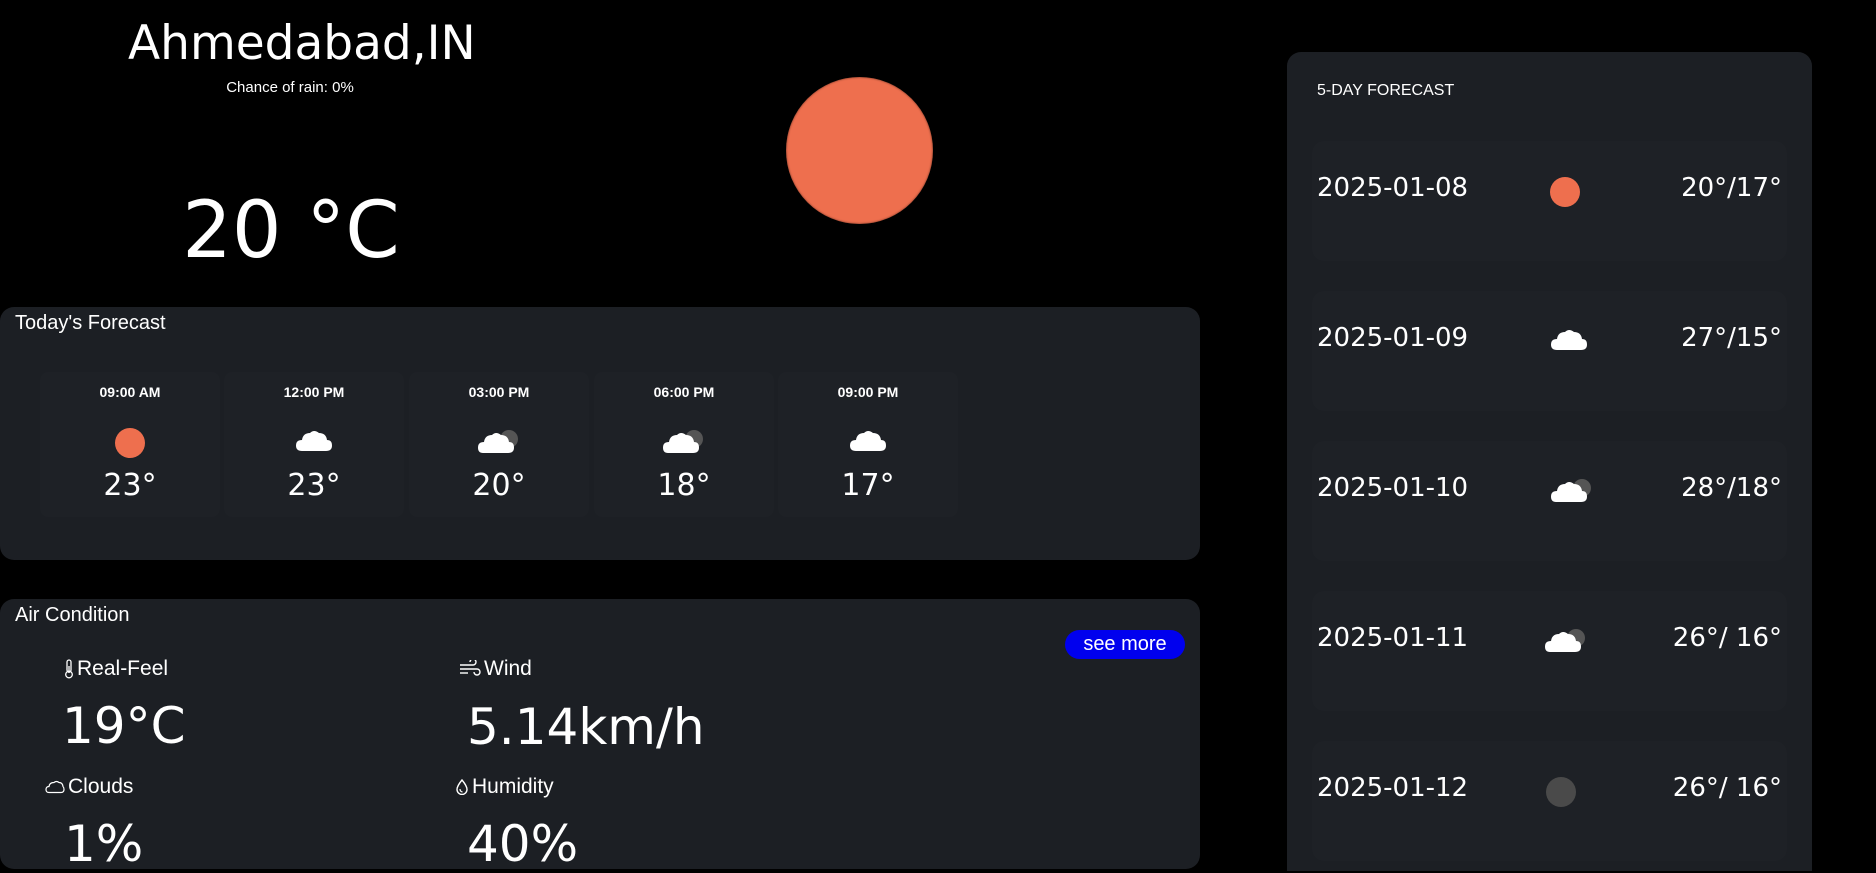 This screenshot has height=873, width=1876. Describe the element at coordinates (1386, 90) in the screenshot. I see `five-day-forecast-title: 5-DAY FORECAST` at that location.